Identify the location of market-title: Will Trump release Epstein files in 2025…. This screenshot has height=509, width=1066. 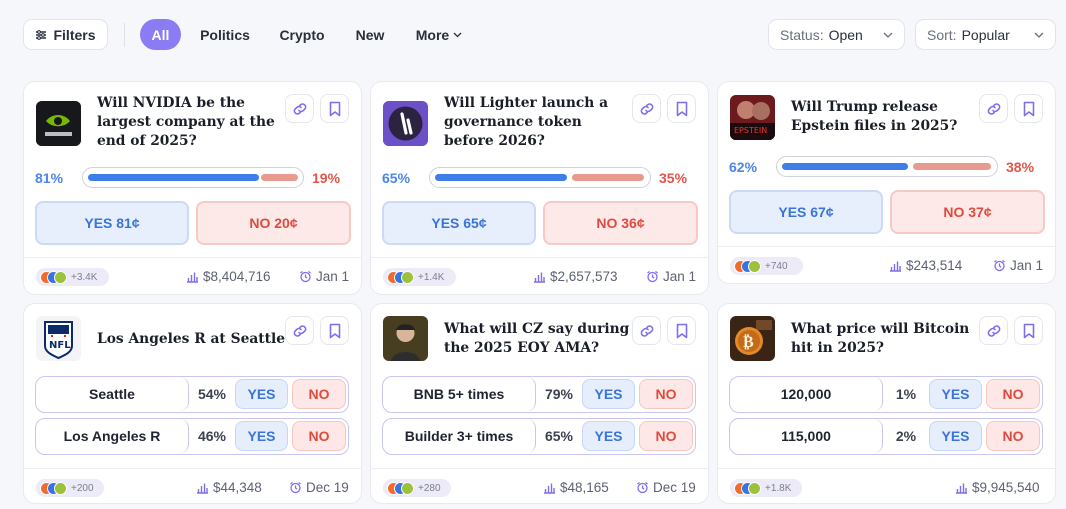
(883, 117).